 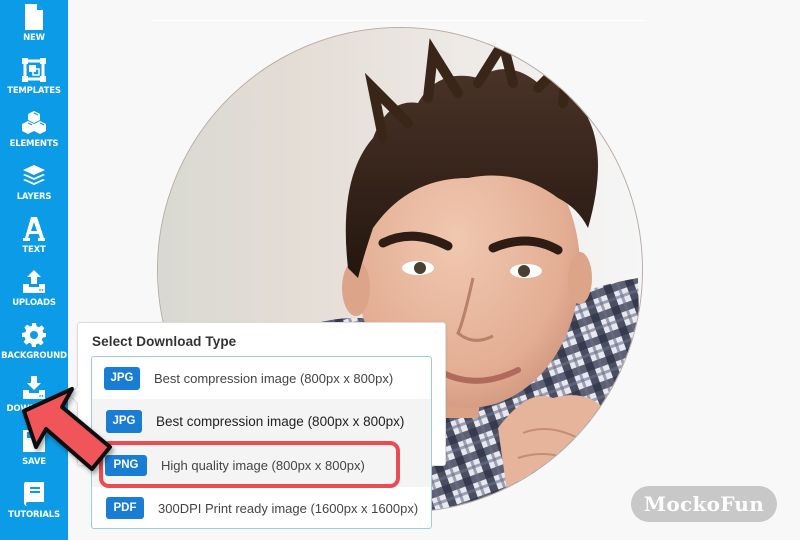 What do you see at coordinates (34, 388) in the screenshot?
I see `download-icon` at bounding box center [34, 388].